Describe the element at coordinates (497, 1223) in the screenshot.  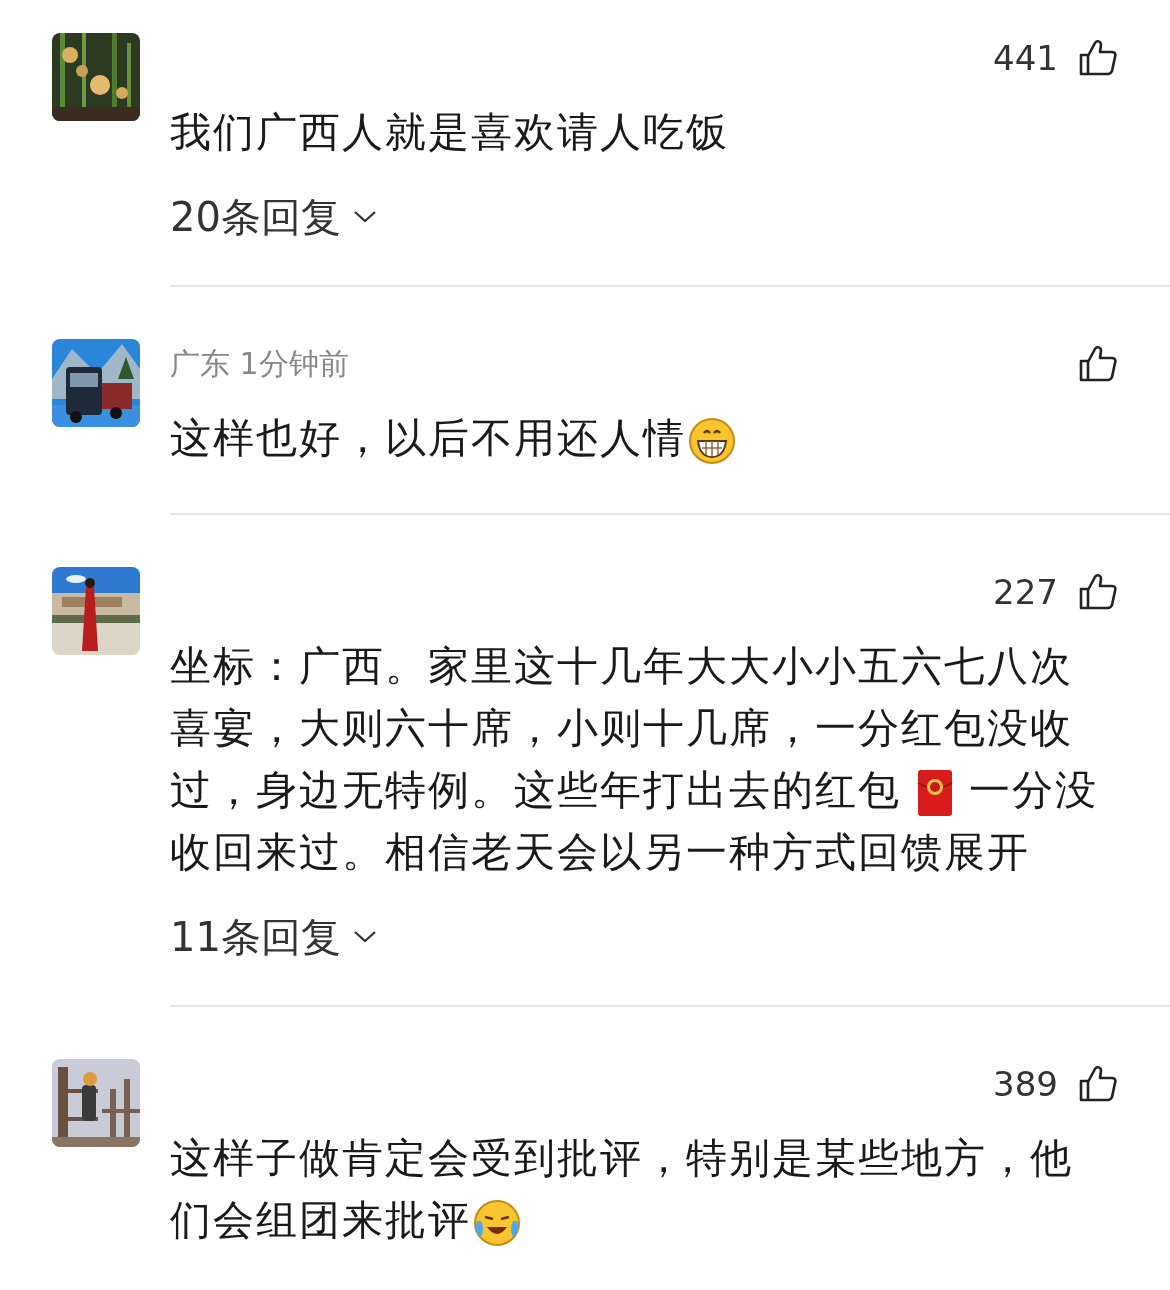
I see `laughing-crying-emoji-icon` at that location.